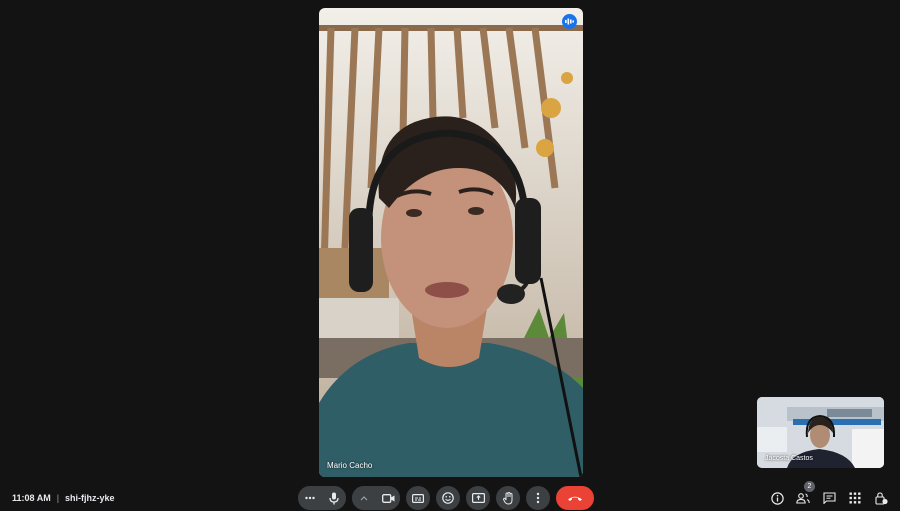 This screenshot has height=511, width=900. I want to click on meeting-details-button, so click(777, 498).